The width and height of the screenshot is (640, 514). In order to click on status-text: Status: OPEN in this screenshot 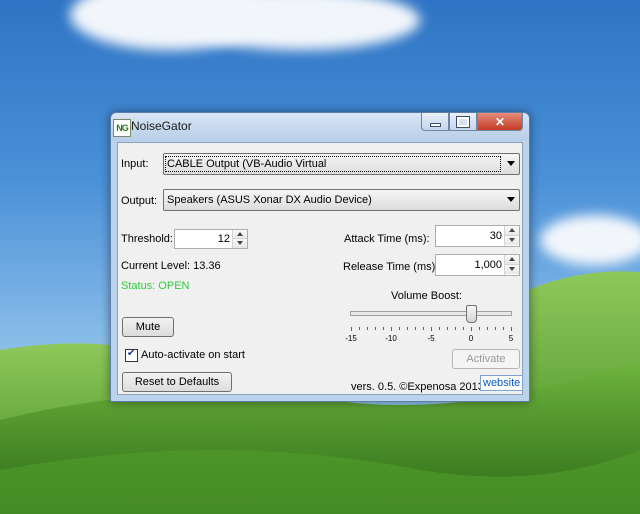, I will do `click(155, 286)`.